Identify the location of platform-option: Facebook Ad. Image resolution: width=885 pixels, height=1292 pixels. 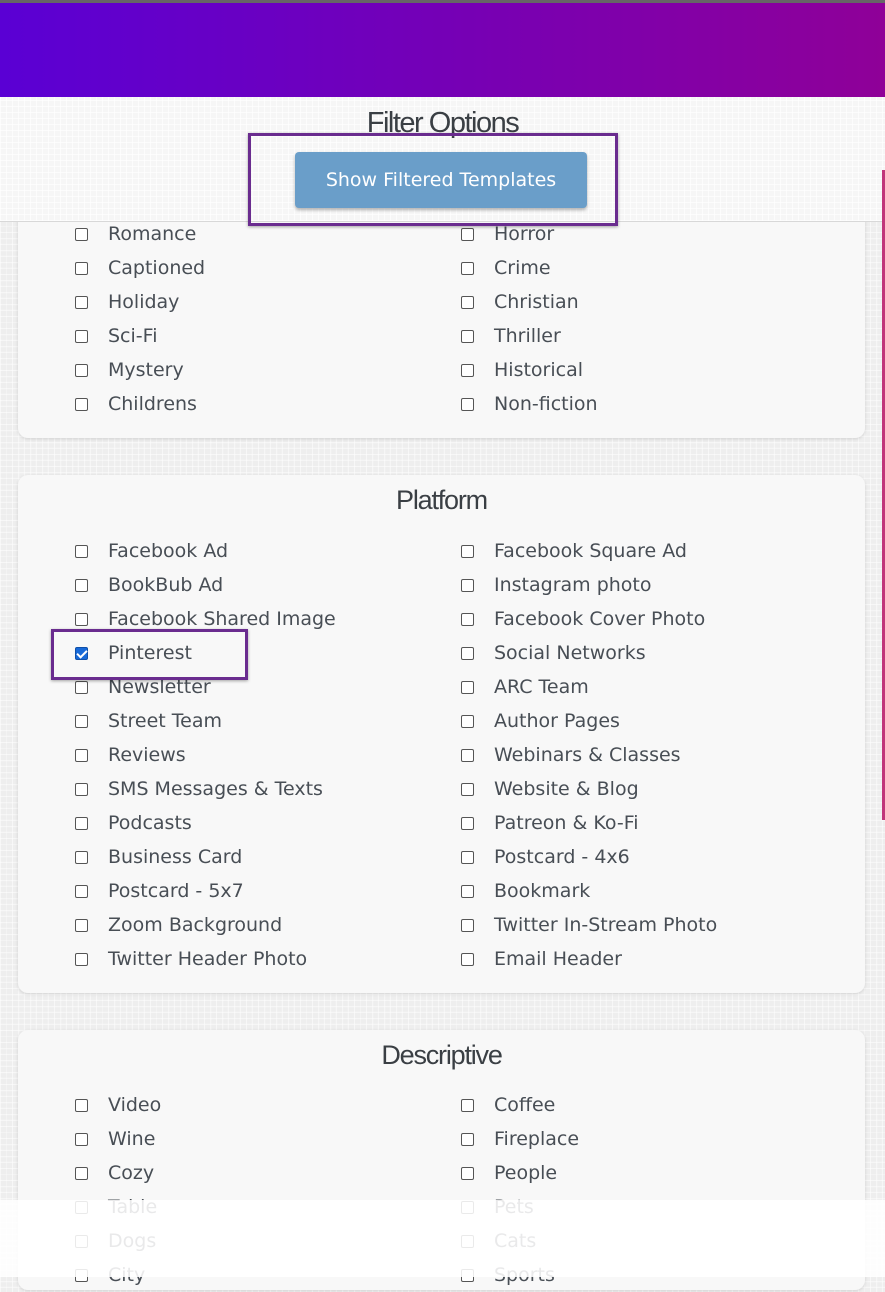
(151, 551).